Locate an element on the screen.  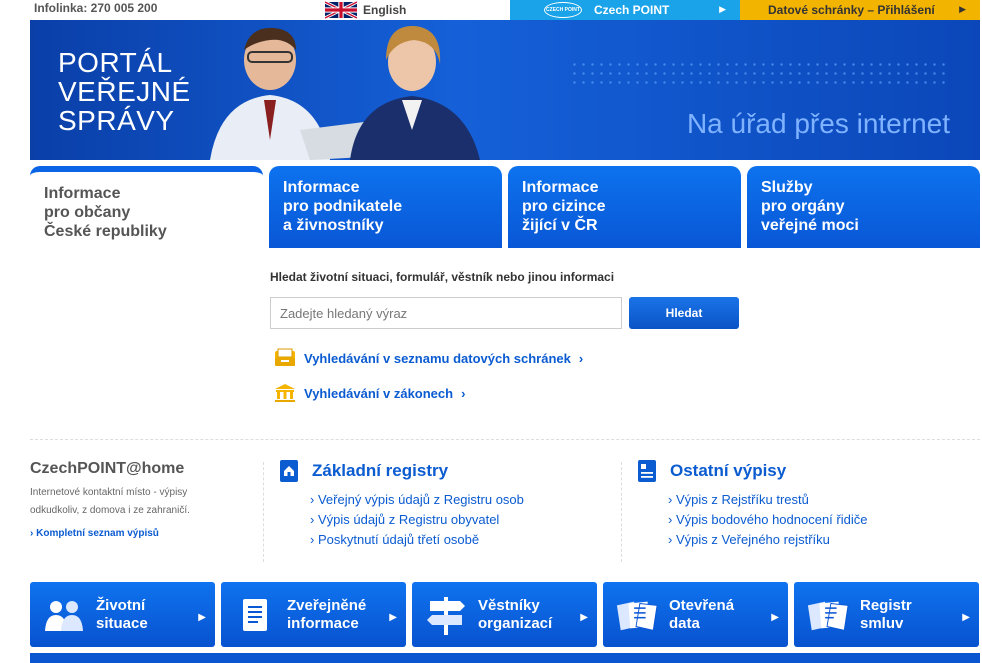
registry-link: › Výpis údajů z Registru obyvatel is located at coordinates (460, 520).